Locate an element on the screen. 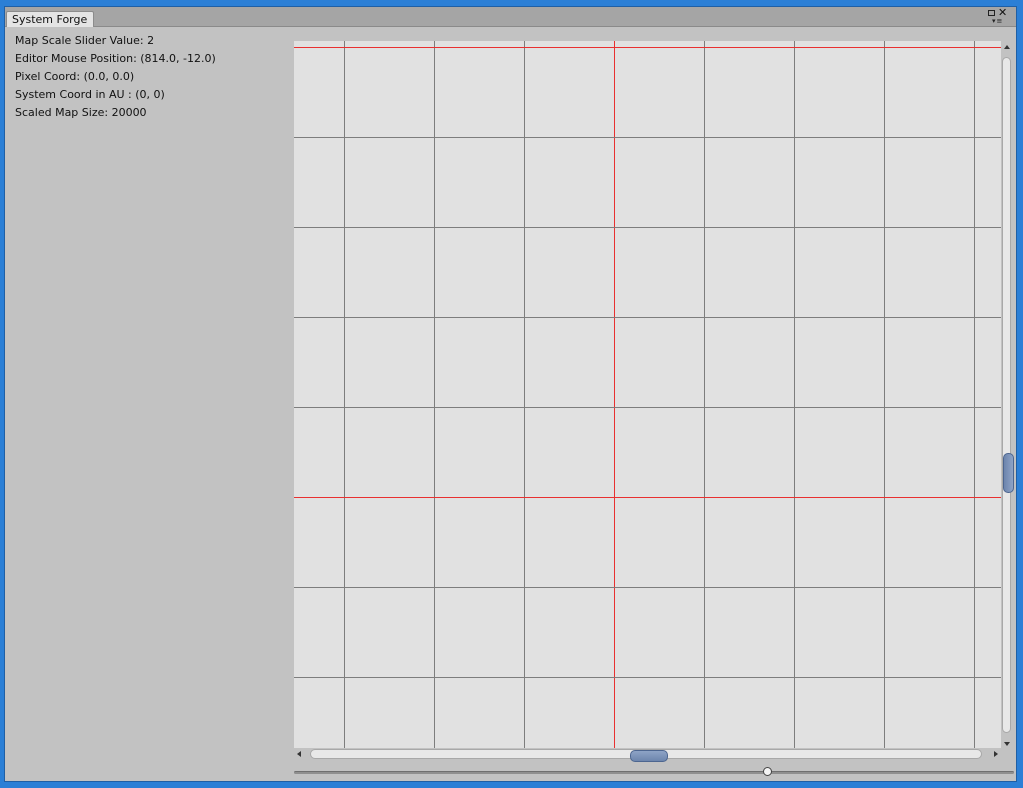 The height and width of the screenshot is (788, 1023). tab-system-forge: System Forge is located at coordinates (50, 19).